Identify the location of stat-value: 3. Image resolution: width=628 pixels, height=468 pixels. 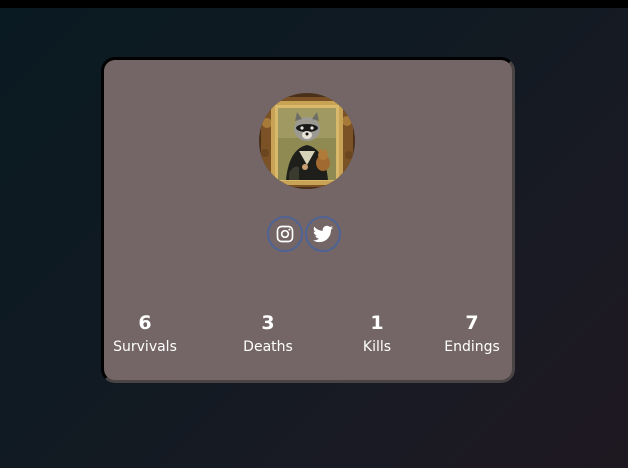
(268, 323).